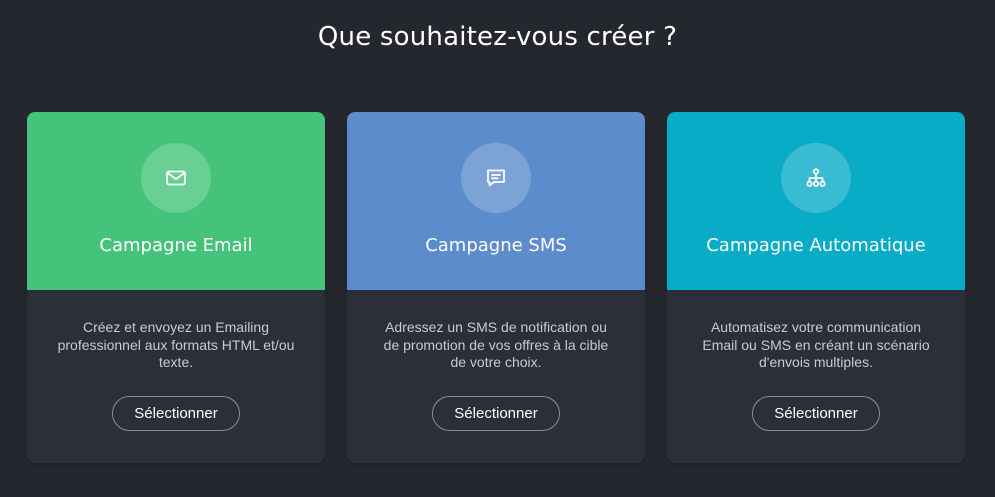 This screenshot has width=995, height=497. Describe the element at coordinates (176, 413) in the screenshot. I see `select-email-button: Sélectionner` at that location.